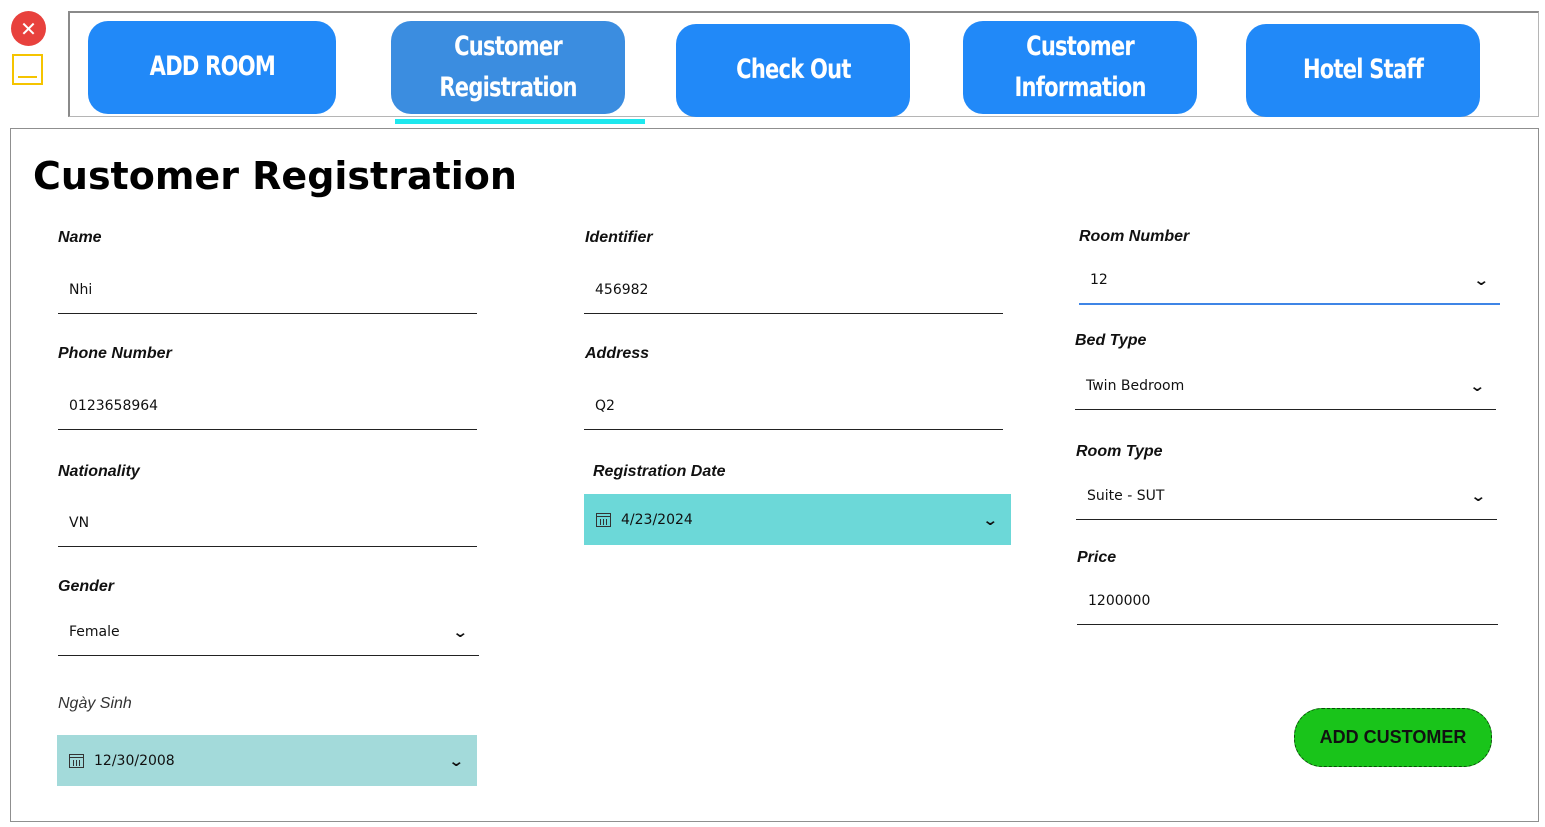 This screenshot has width=1545, height=827. Describe the element at coordinates (619, 237) in the screenshot. I see `identifier-label: Identifier` at that location.